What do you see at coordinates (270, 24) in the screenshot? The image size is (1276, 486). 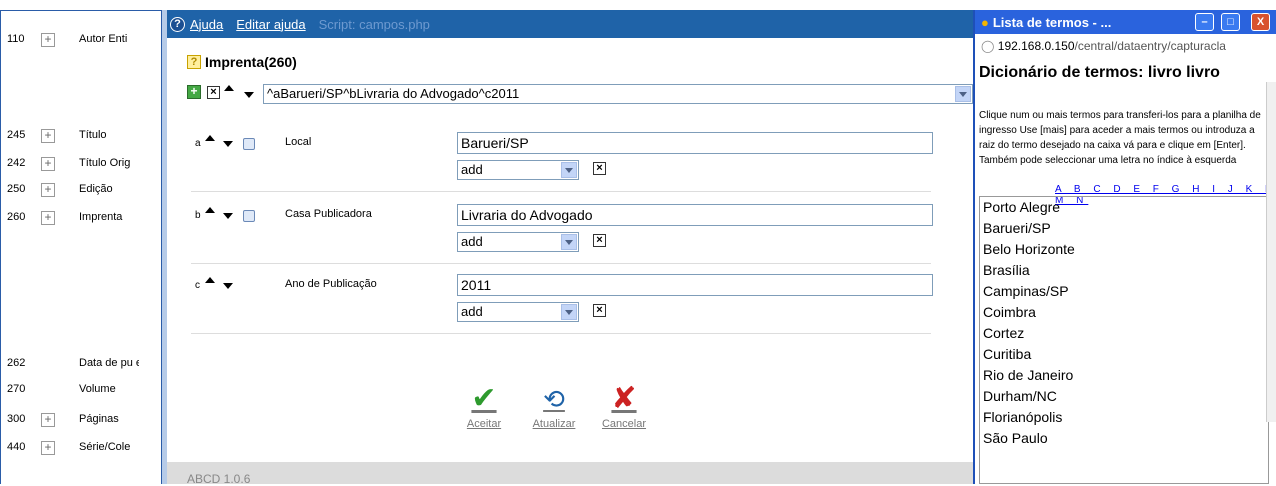 I see `edit-help-link: Editar ajuda` at bounding box center [270, 24].